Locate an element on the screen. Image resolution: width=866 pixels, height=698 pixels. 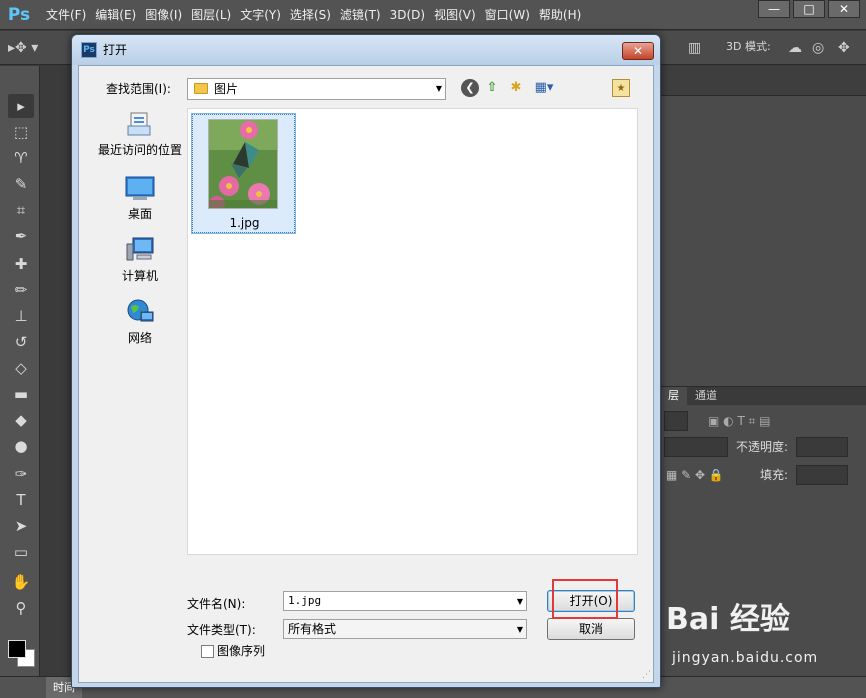
orbit-3d-icon: ☁ is located at coordinates (795, 48).